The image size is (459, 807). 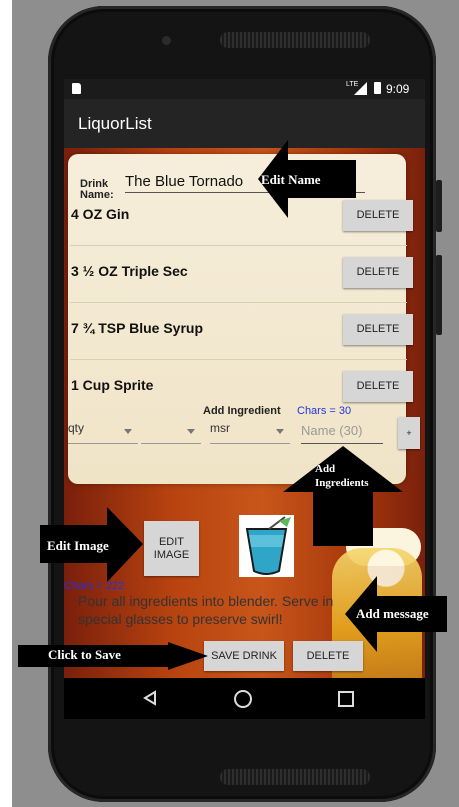 I want to click on top-speaker-grille, so click(x=295, y=40).